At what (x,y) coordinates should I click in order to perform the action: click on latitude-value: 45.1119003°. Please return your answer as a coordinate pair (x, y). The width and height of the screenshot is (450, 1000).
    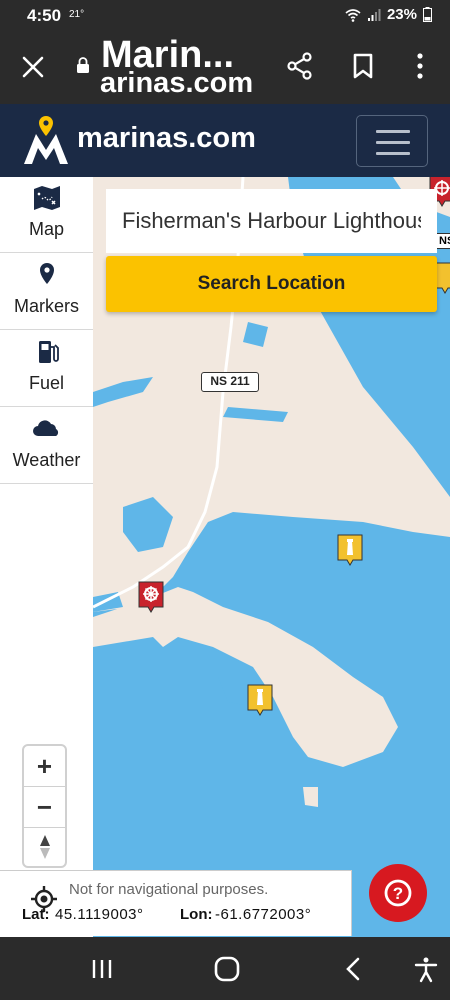
    Looking at the image, I should click on (99, 914).